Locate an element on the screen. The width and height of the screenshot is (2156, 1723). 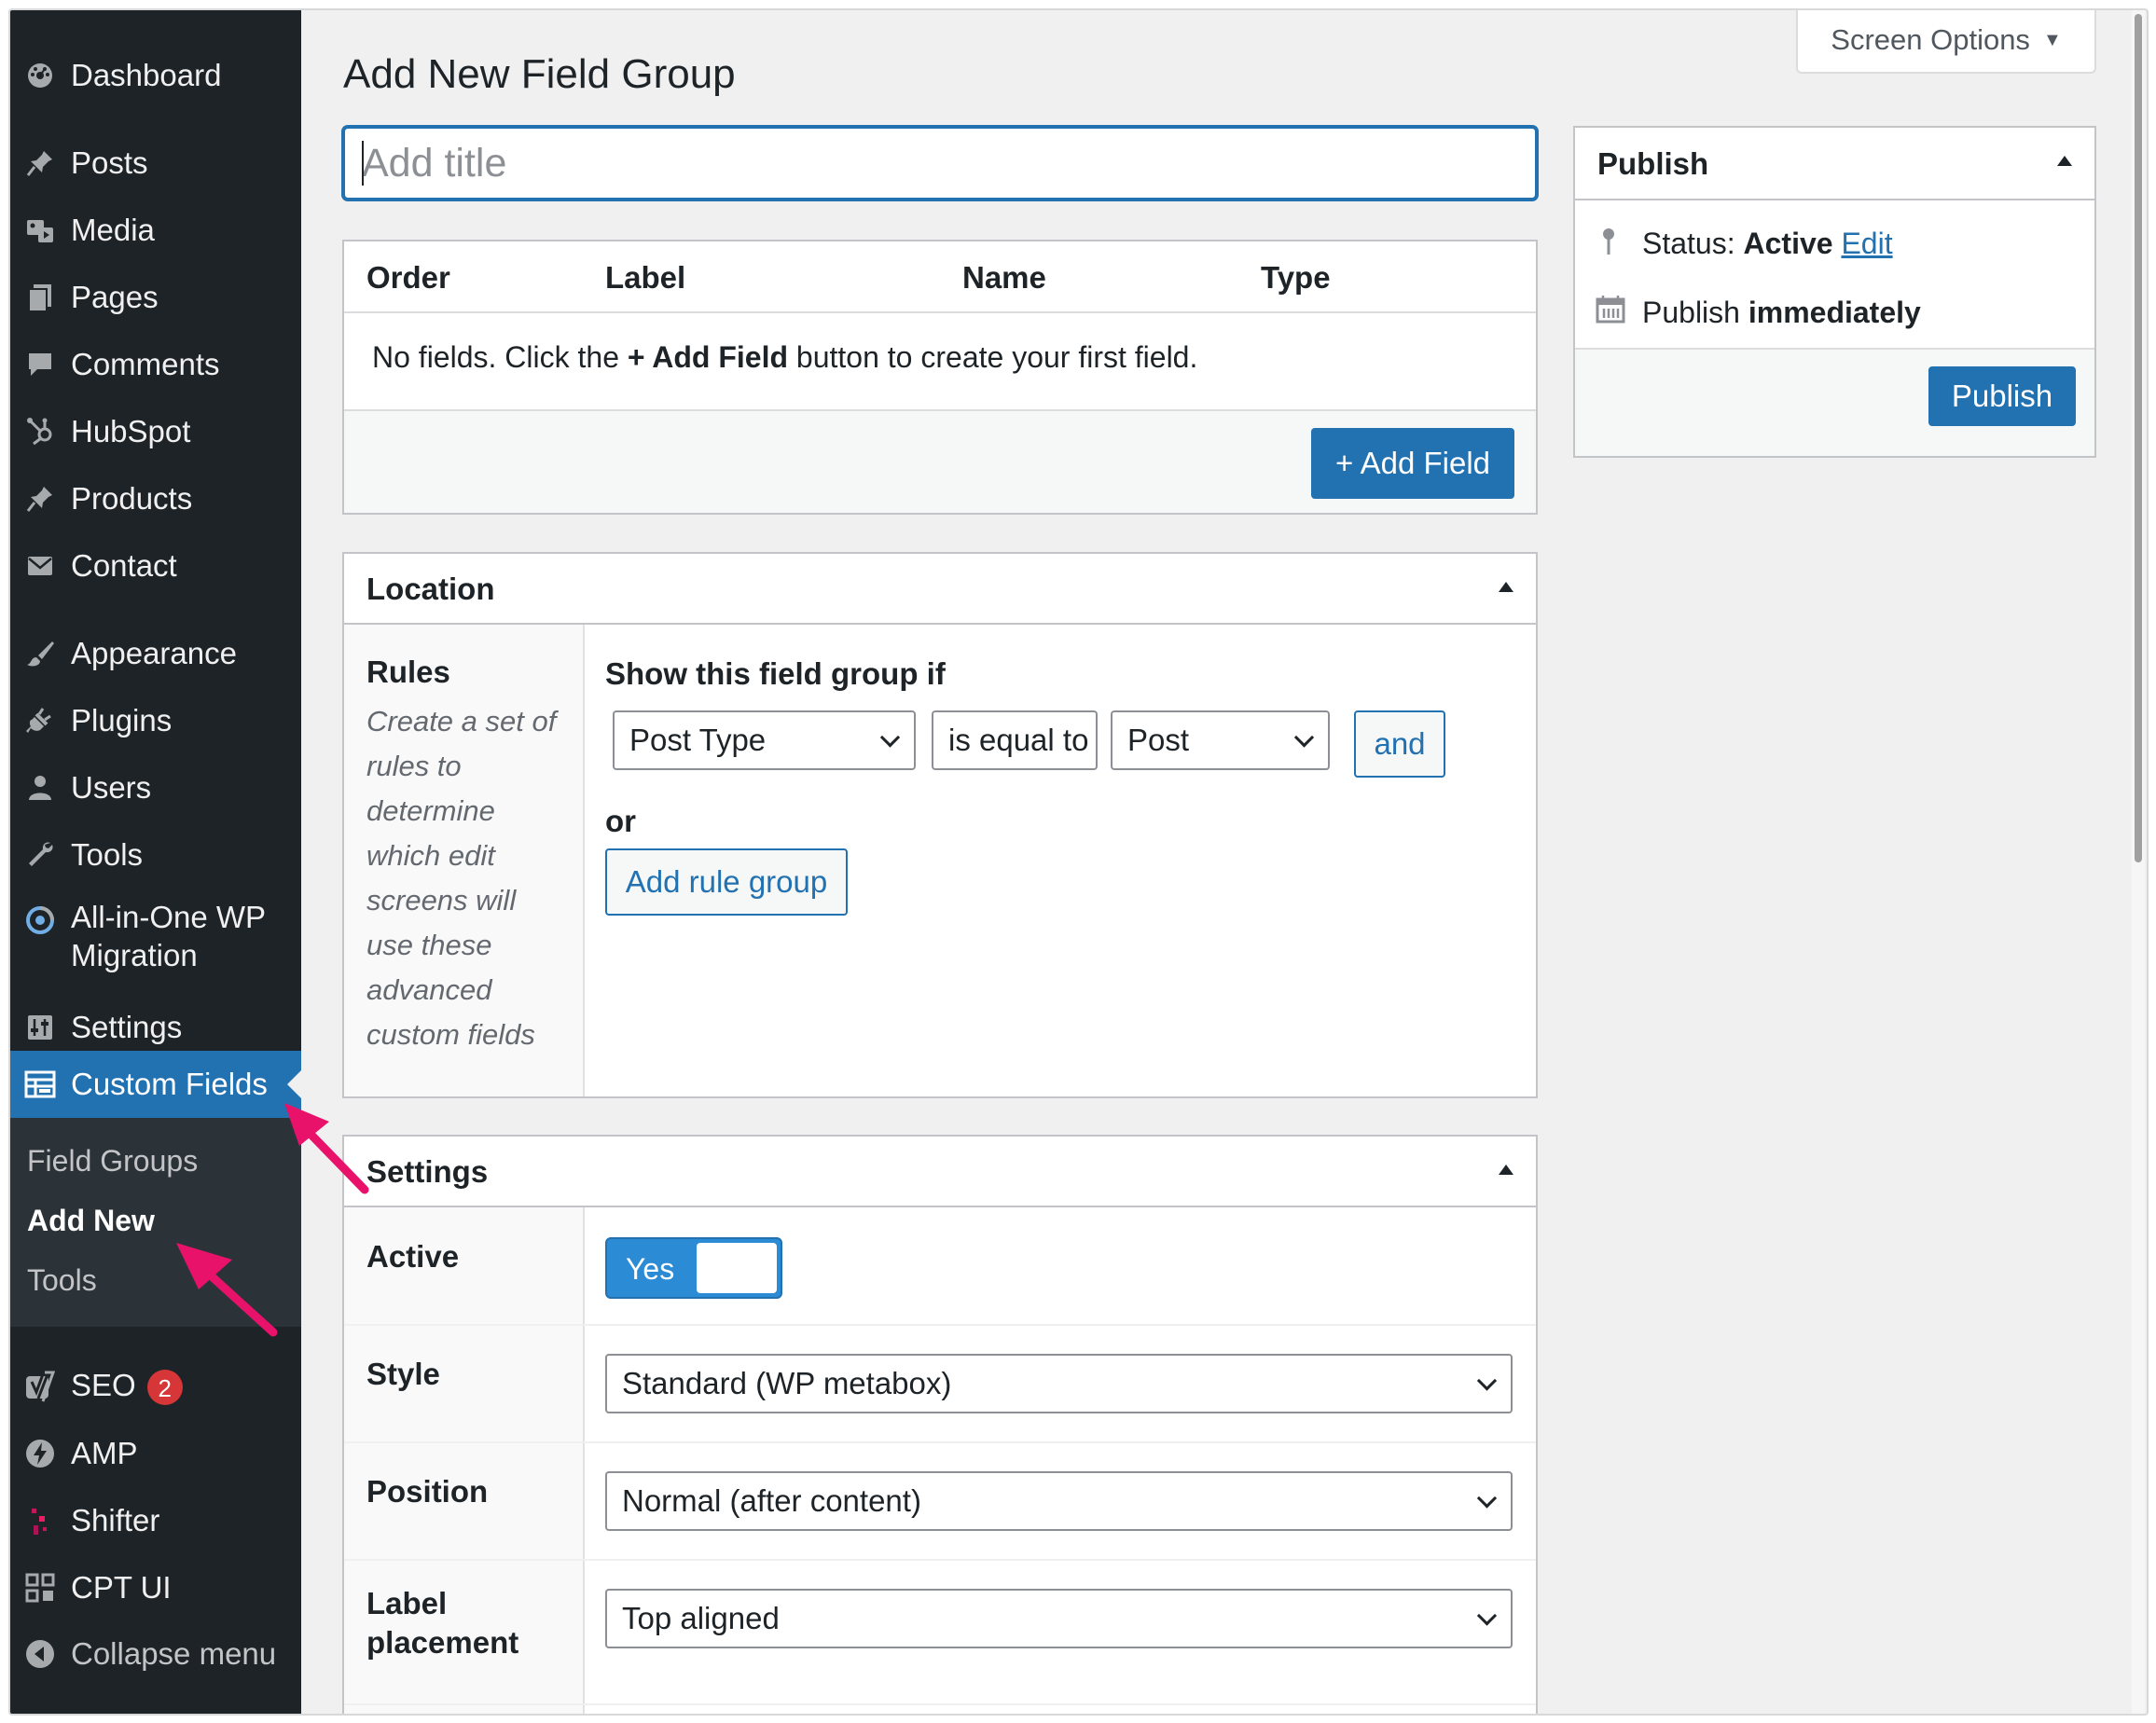
scrollbar-thumb is located at coordinates (2138, 438).